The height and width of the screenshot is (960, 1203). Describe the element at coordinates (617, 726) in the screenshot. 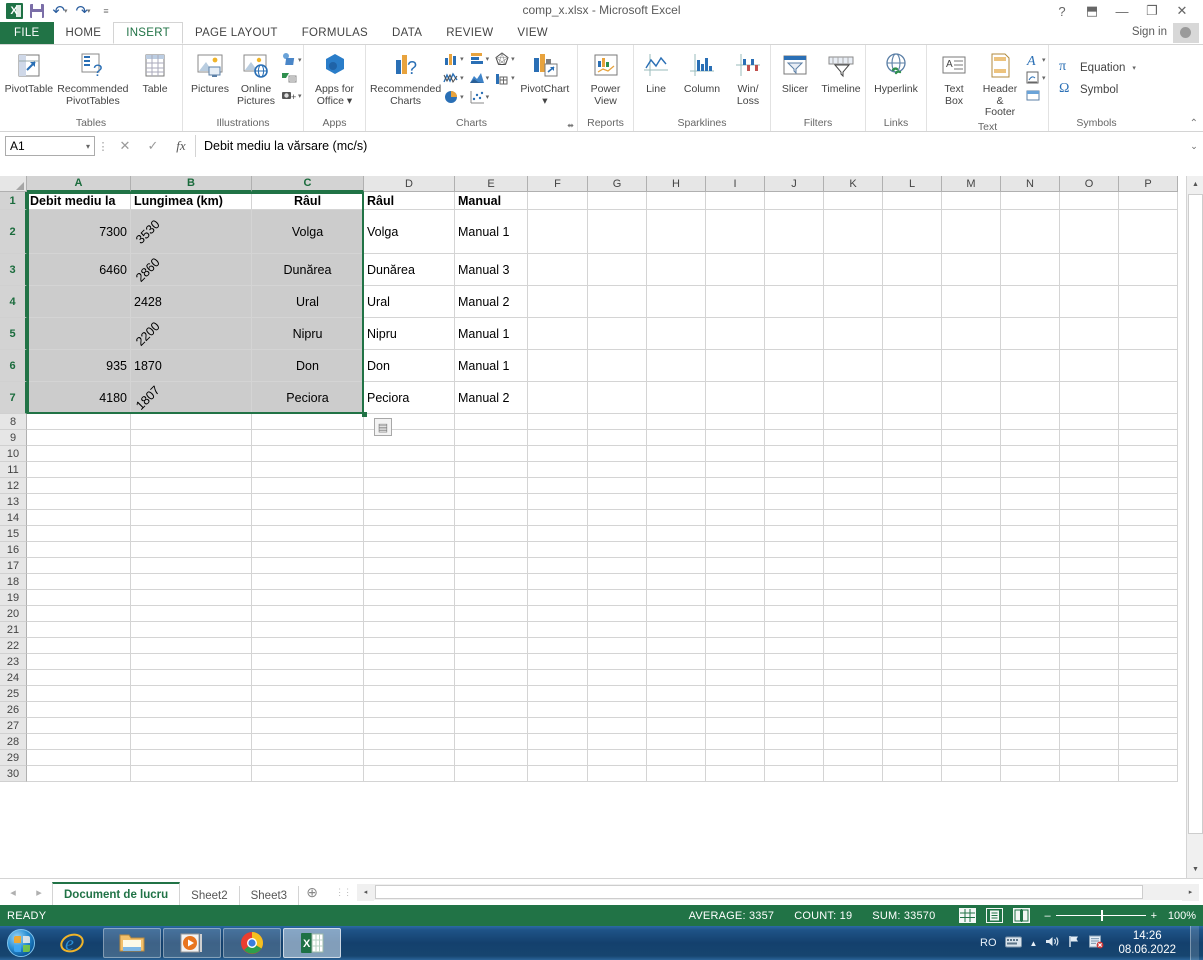

I see `cell-G27` at that location.